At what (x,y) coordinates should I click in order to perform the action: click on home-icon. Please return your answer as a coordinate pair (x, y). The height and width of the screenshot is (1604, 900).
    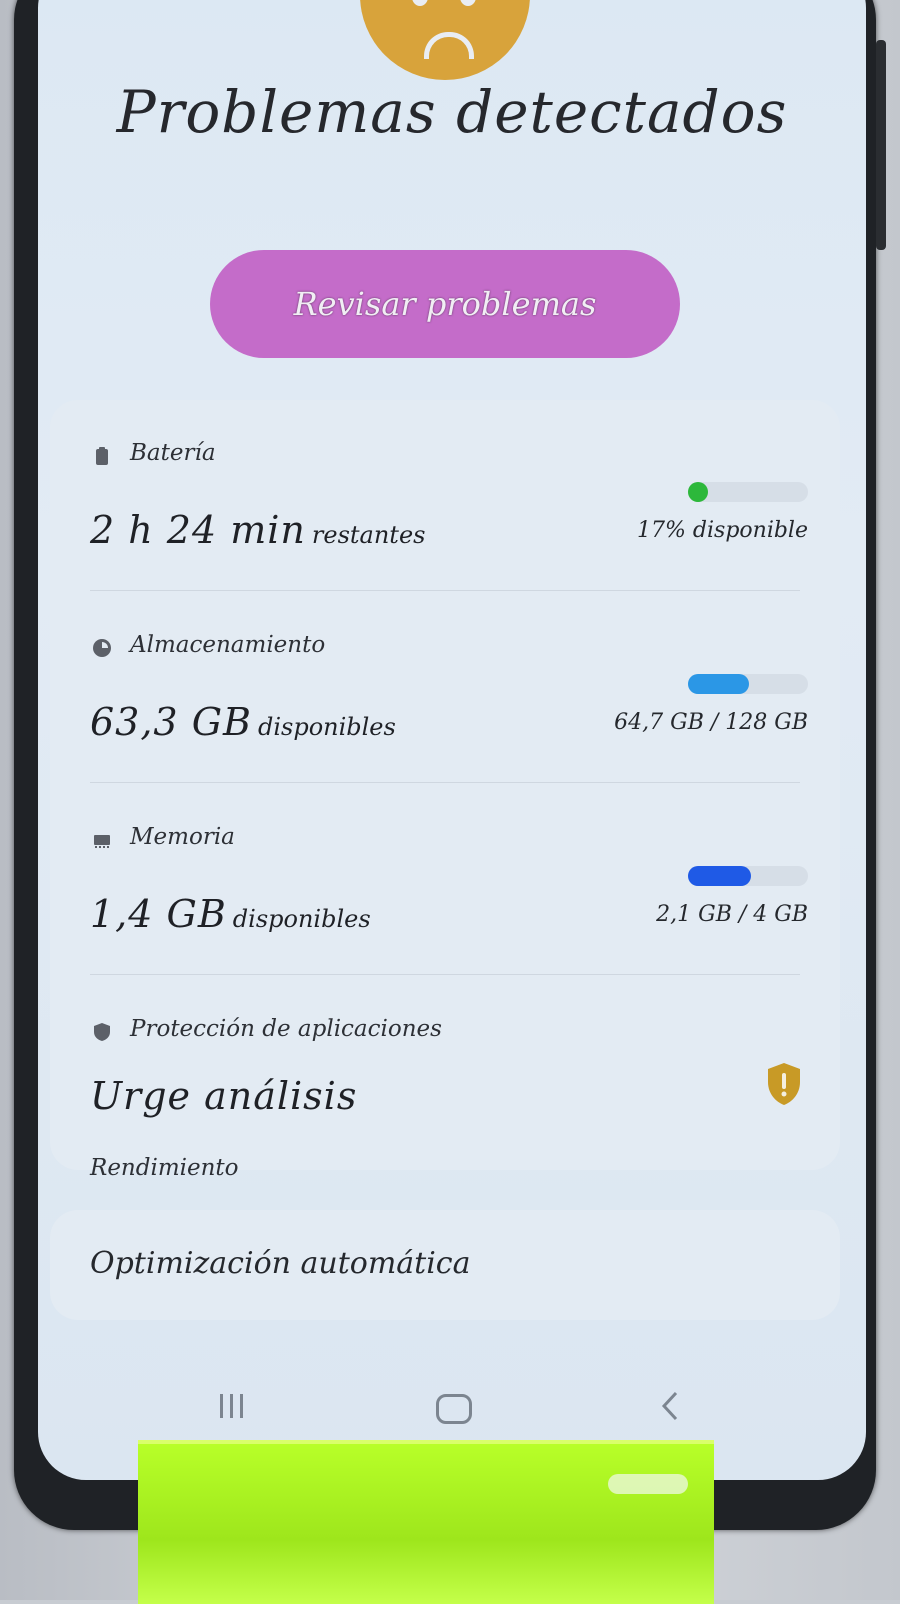
    Looking at the image, I should click on (454, 1409).